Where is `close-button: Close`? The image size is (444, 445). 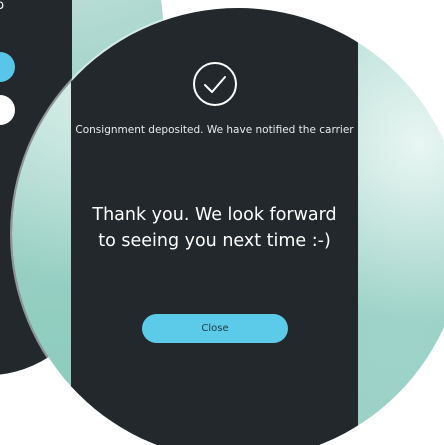
close-button: Close is located at coordinates (215, 328).